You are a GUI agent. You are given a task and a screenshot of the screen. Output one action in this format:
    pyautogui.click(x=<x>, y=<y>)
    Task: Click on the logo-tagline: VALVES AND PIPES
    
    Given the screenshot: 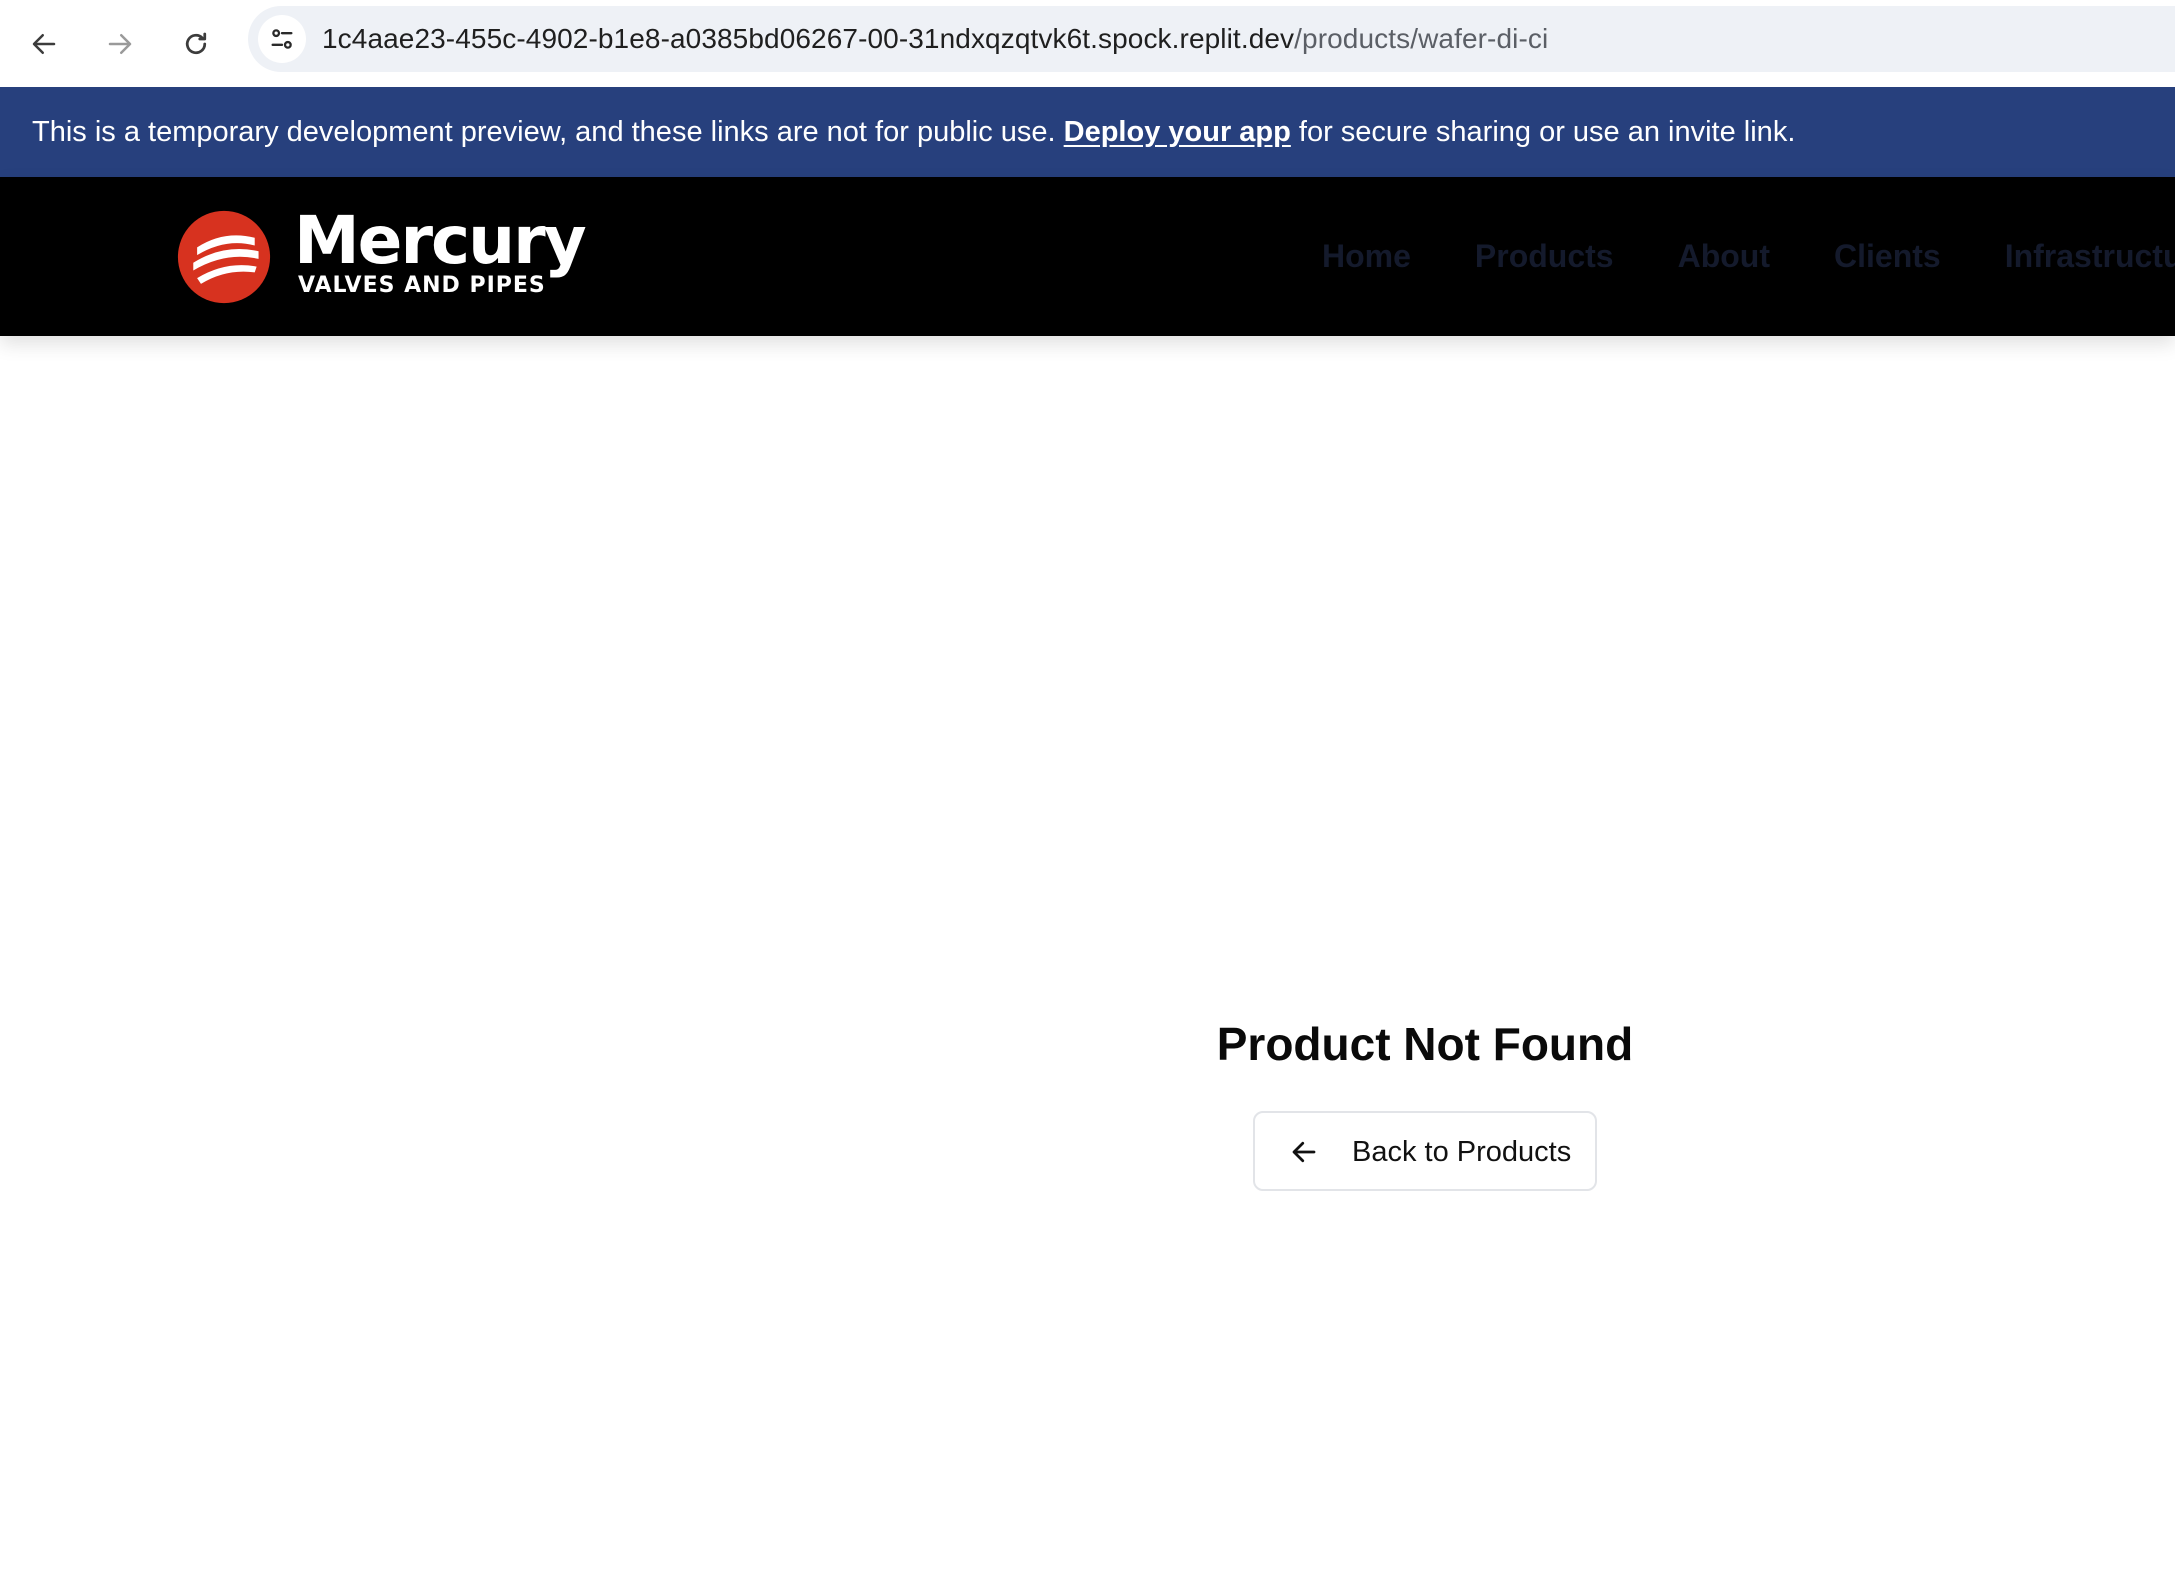 What is the action you would take?
    pyautogui.click(x=422, y=285)
    